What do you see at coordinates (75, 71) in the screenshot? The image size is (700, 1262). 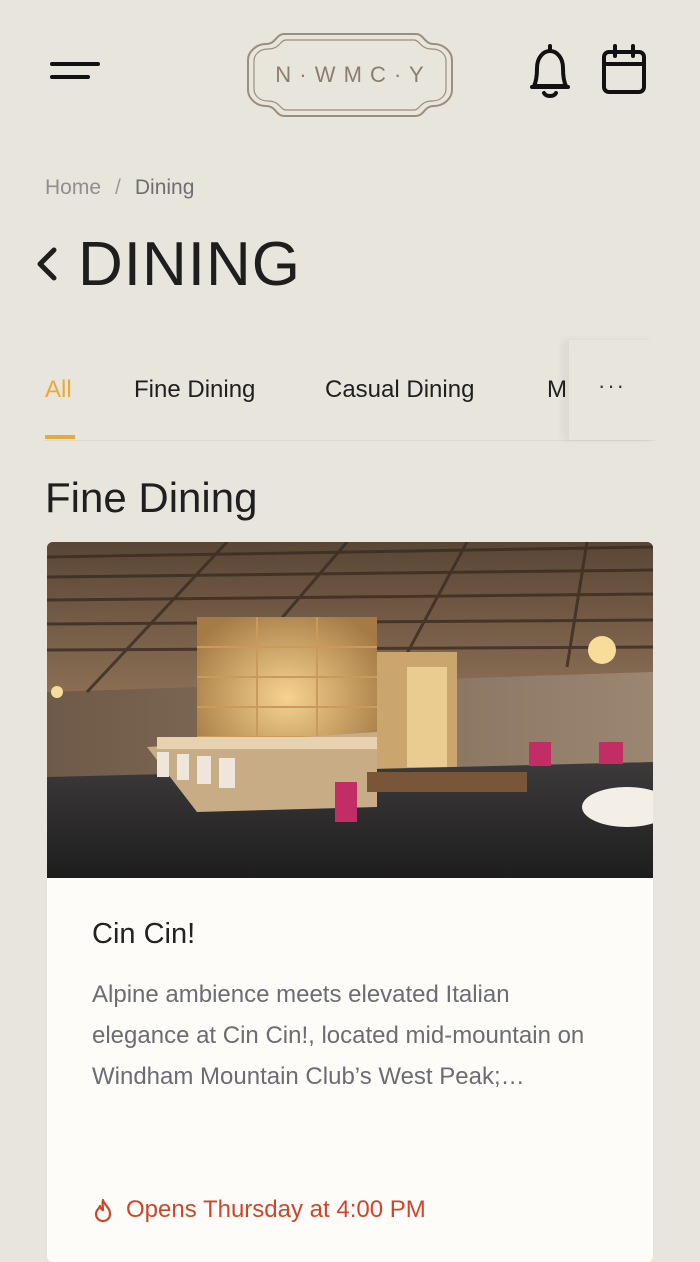 I see `hamburger-menu-icon` at bounding box center [75, 71].